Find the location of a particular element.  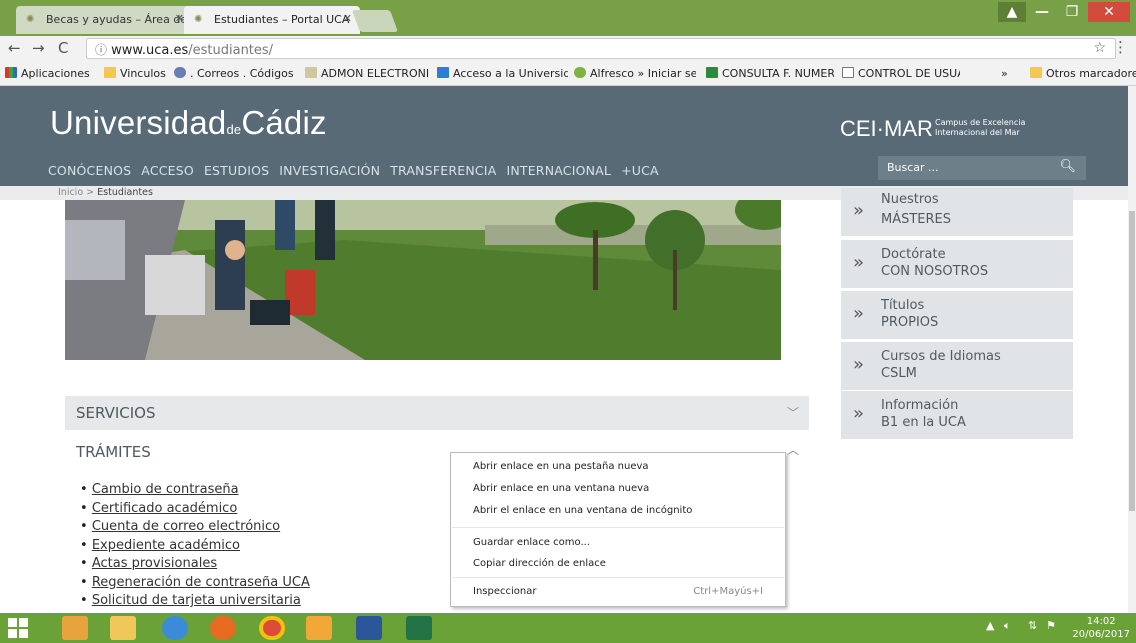

menu-idiomas: » Cursos de Idiomas CSLM is located at coordinates (957, 366).